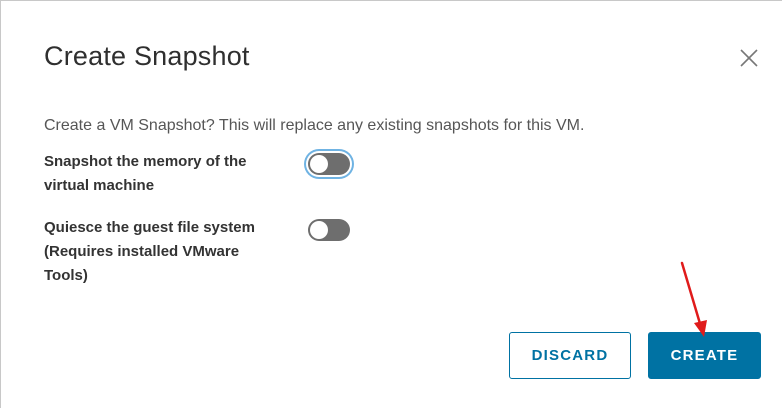 The width and height of the screenshot is (782, 409). Describe the element at coordinates (147, 56) in the screenshot. I see `dialog-title: Create Snapshot` at that location.